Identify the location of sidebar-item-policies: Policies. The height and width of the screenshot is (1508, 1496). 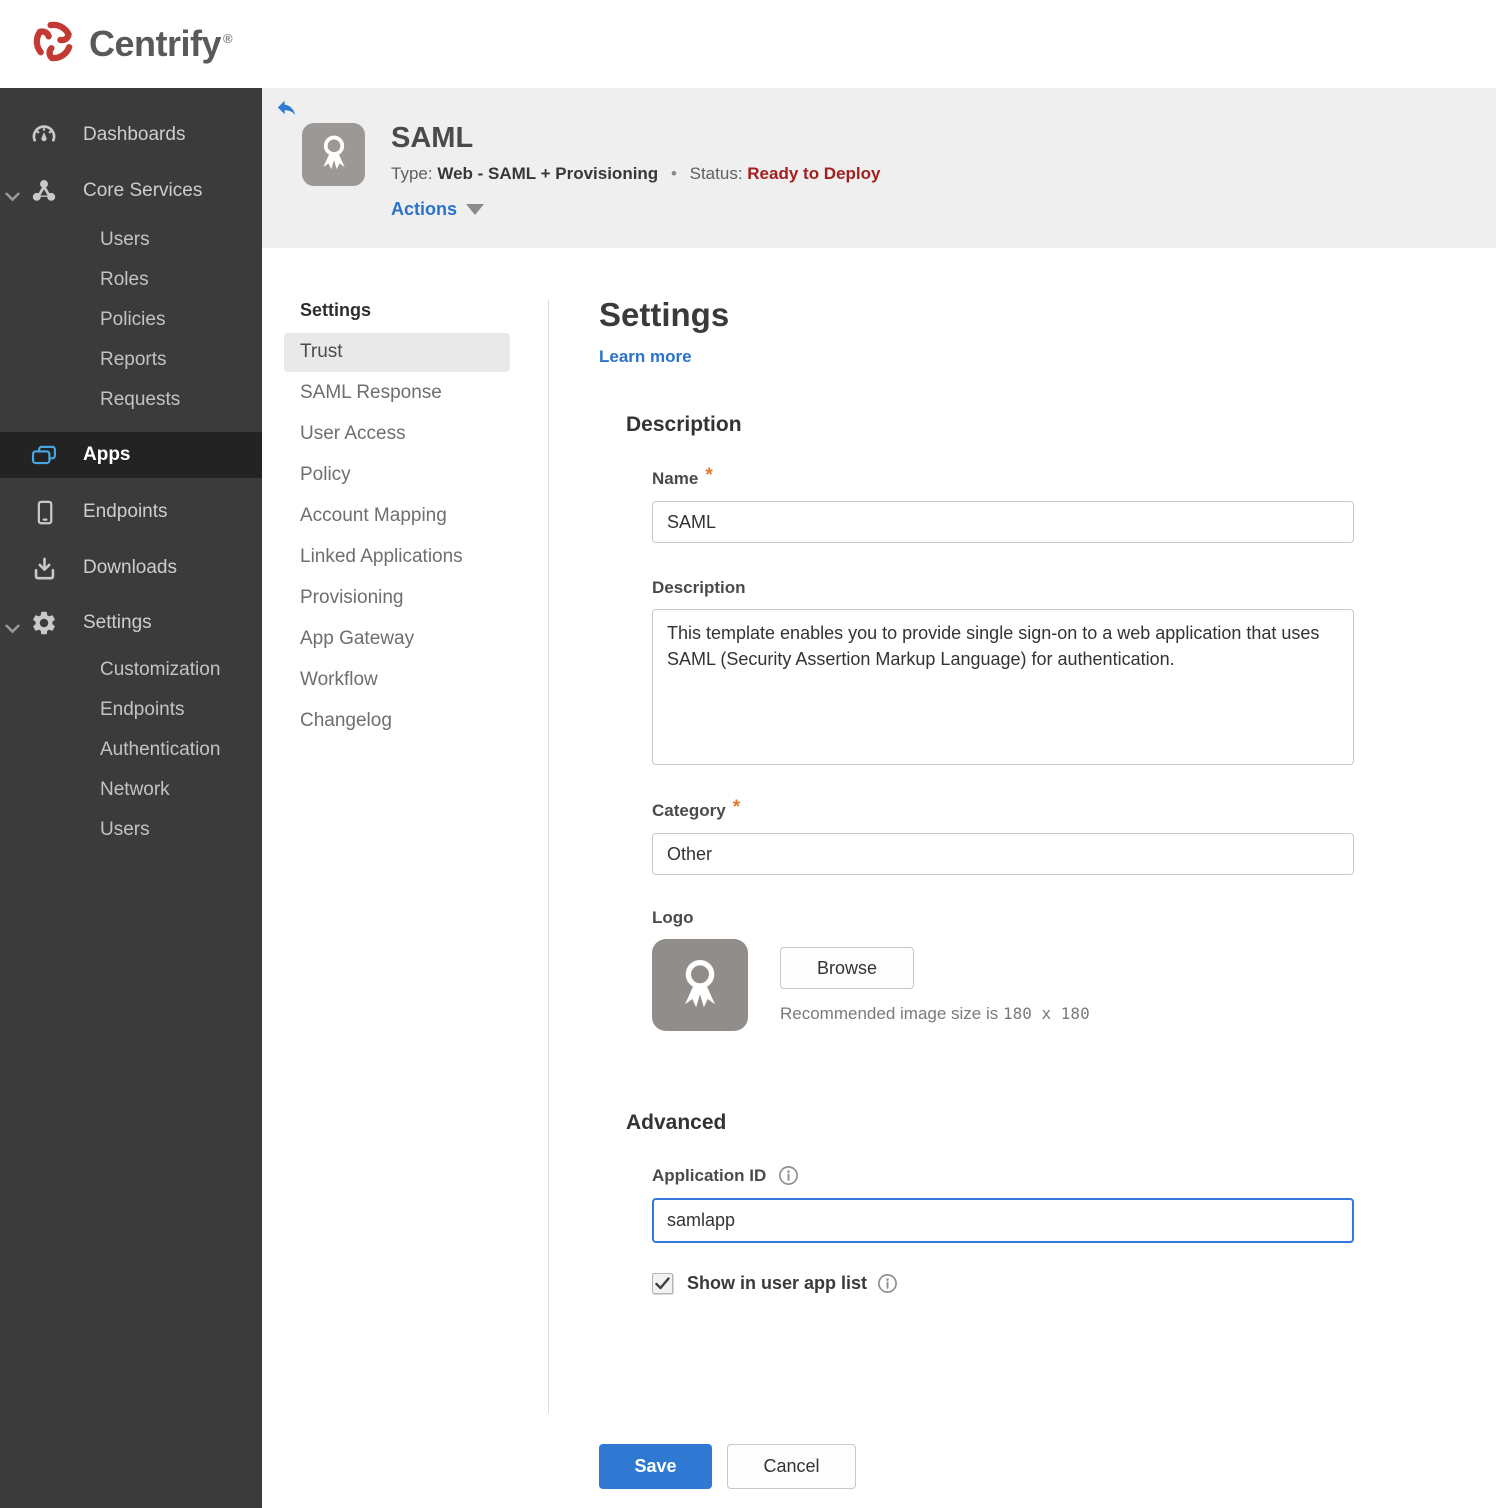
(131, 320).